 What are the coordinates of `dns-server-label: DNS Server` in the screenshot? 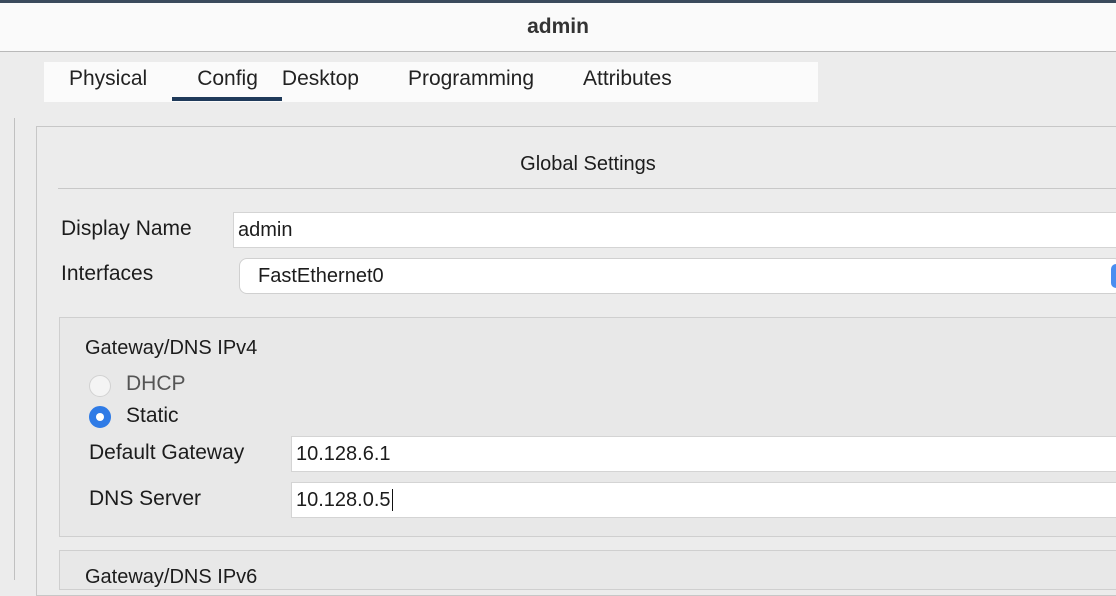 It's located at (145, 498).